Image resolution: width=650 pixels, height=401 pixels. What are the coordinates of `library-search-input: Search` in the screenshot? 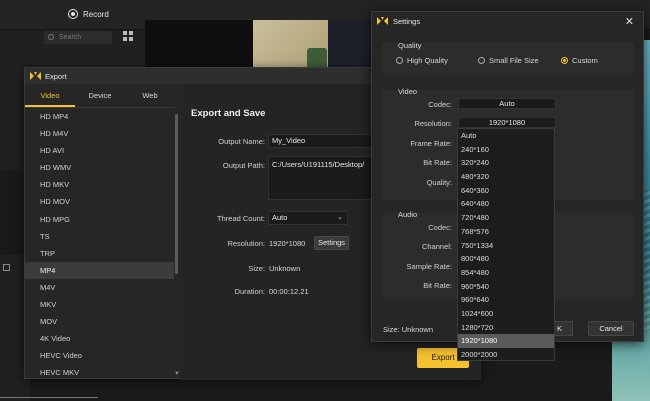 It's located at (78, 37).